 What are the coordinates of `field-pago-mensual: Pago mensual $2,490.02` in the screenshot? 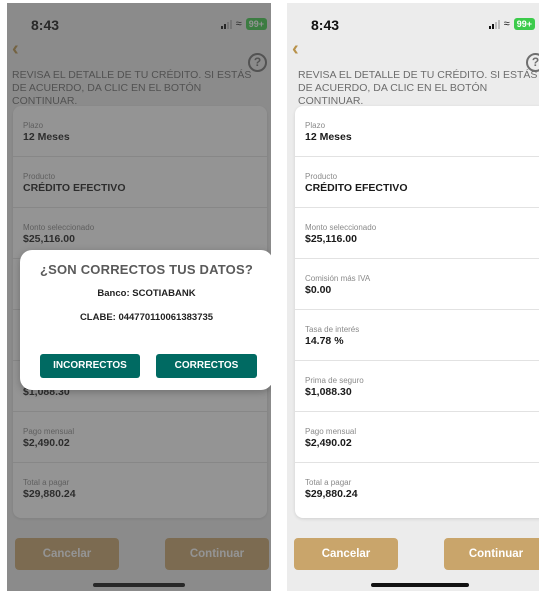 It's located at (417, 437).